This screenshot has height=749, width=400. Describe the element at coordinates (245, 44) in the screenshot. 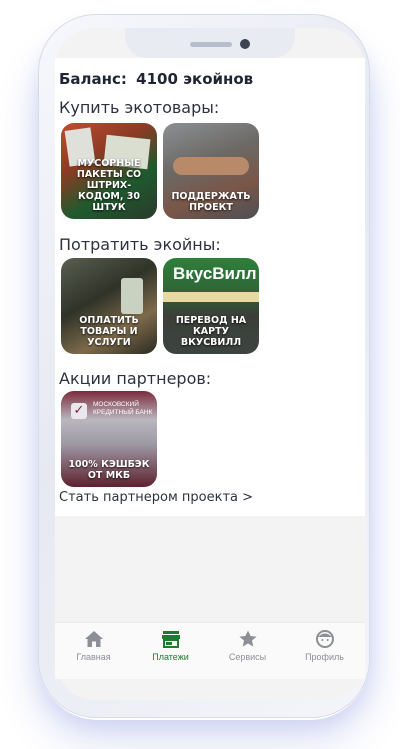

I see `front-camera` at that location.